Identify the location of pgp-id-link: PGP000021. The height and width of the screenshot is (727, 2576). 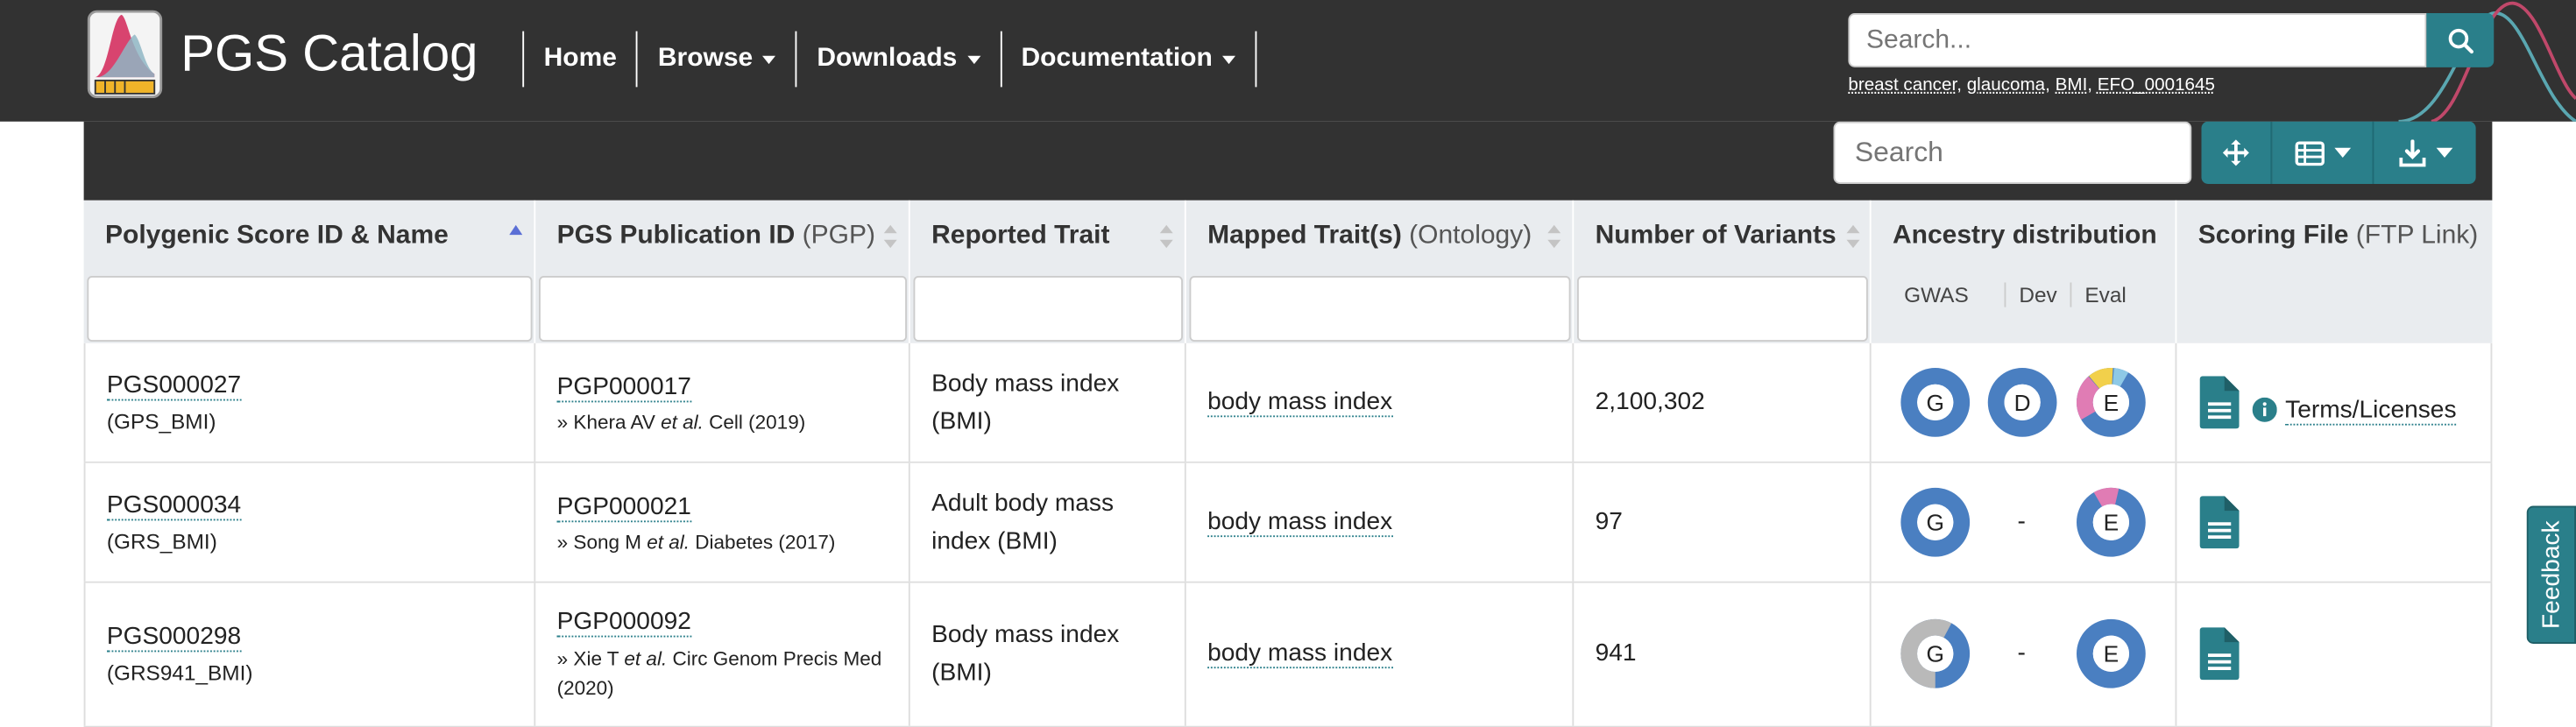
(623, 507).